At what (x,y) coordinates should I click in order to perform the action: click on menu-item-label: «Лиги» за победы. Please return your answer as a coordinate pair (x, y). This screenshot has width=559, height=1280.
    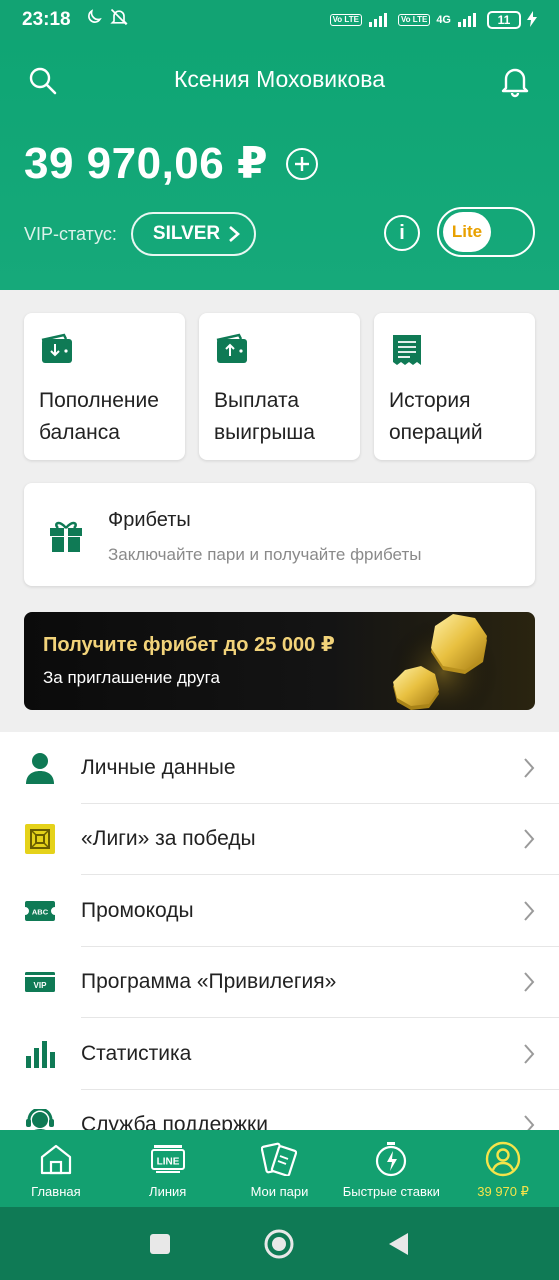
    Looking at the image, I should click on (168, 839).